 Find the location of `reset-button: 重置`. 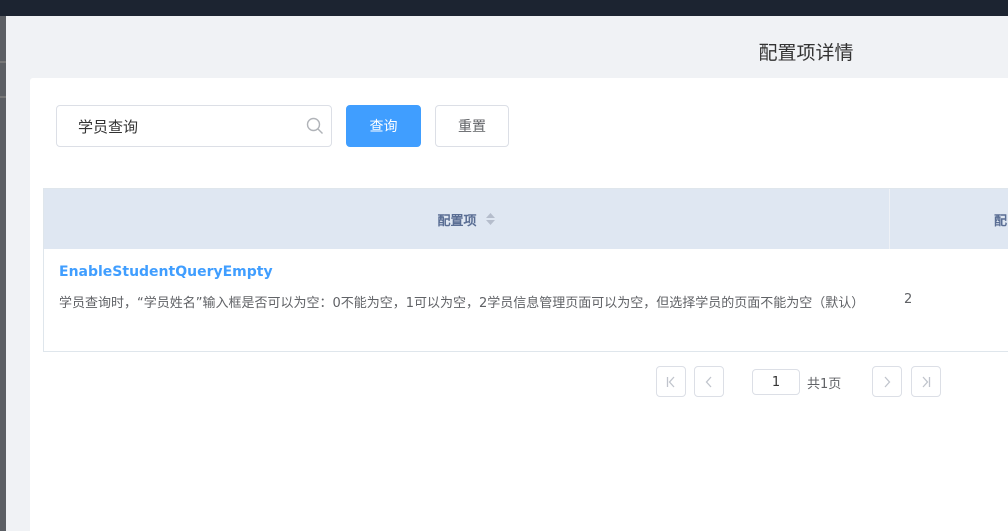

reset-button: 重置 is located at coordinates (472, 126).